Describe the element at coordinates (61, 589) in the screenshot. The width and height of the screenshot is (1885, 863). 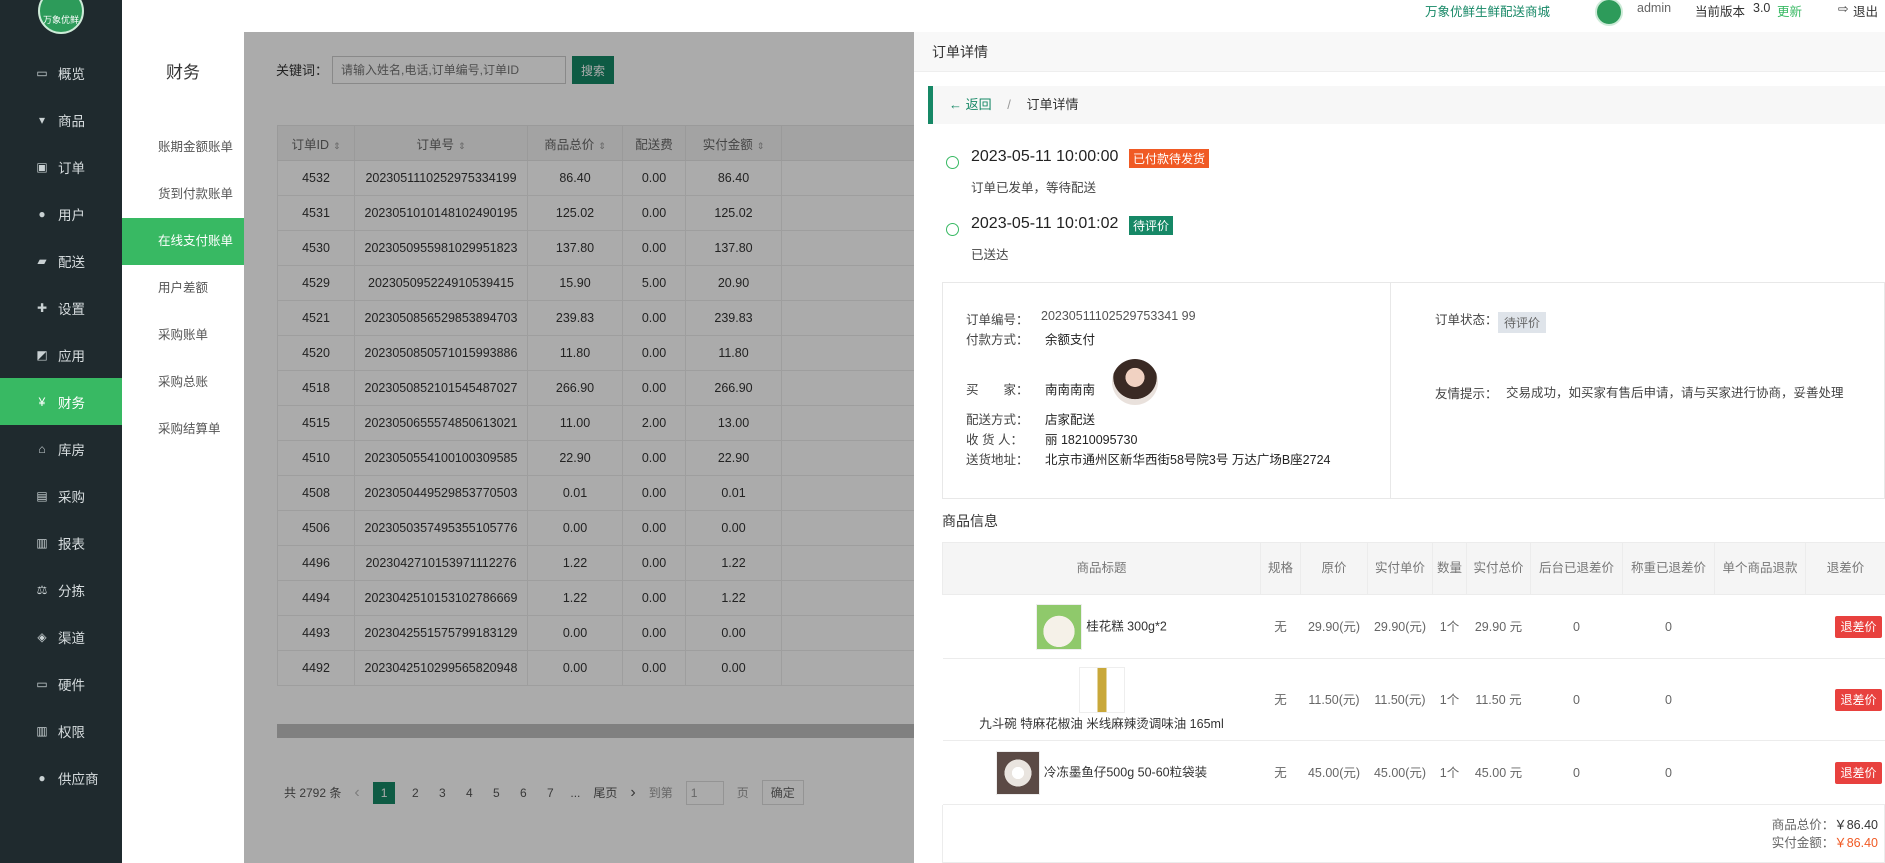
I see `sidebar-item-11: ⚖ 分拣` at that location.